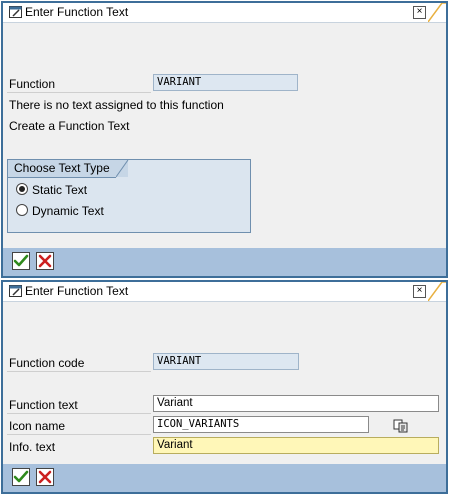  I want to click on radio-dynamic-label: Dynamic Text, so click(68, 211).